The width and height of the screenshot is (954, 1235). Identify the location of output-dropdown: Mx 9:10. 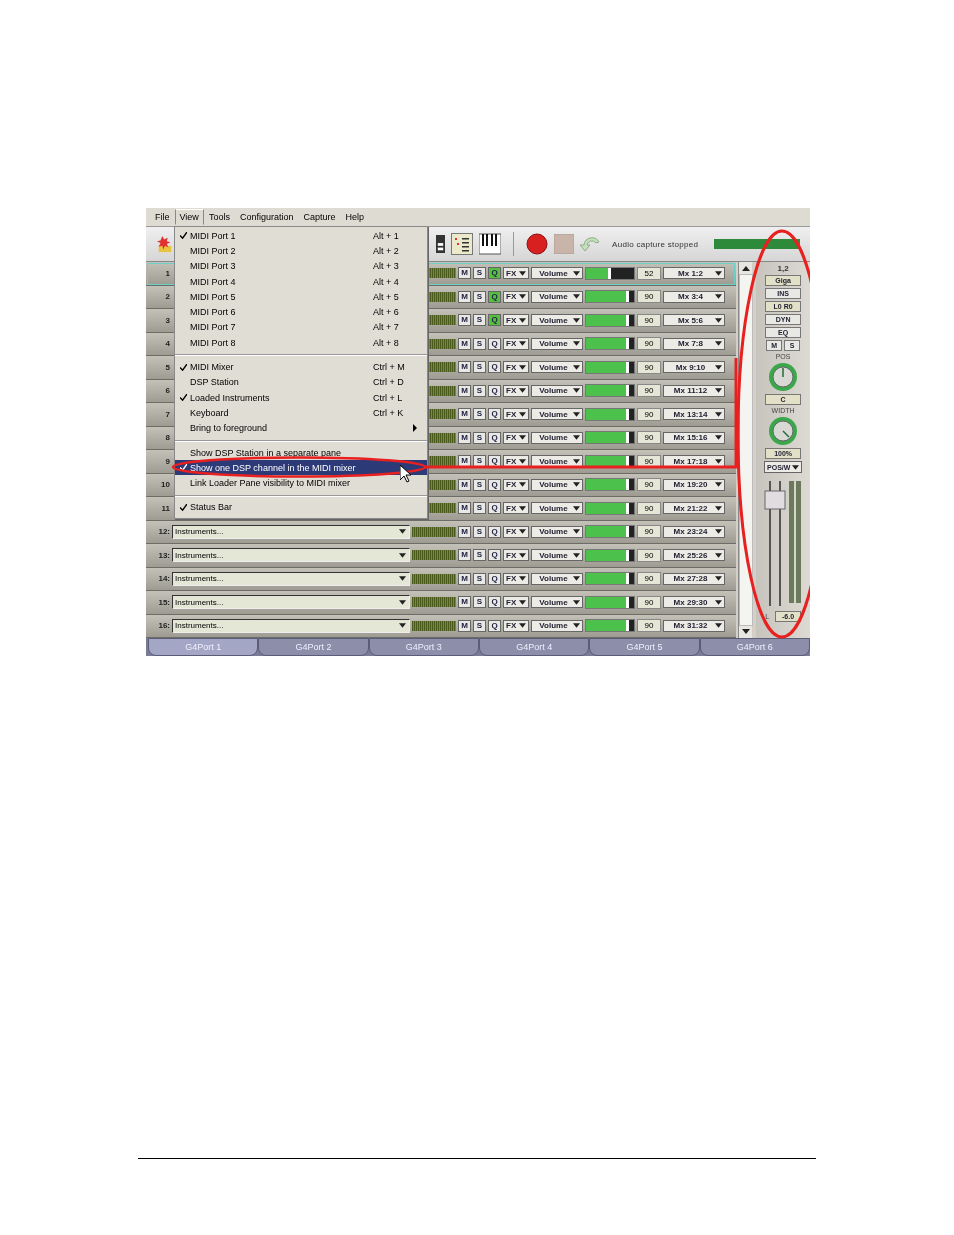
(694, 367).